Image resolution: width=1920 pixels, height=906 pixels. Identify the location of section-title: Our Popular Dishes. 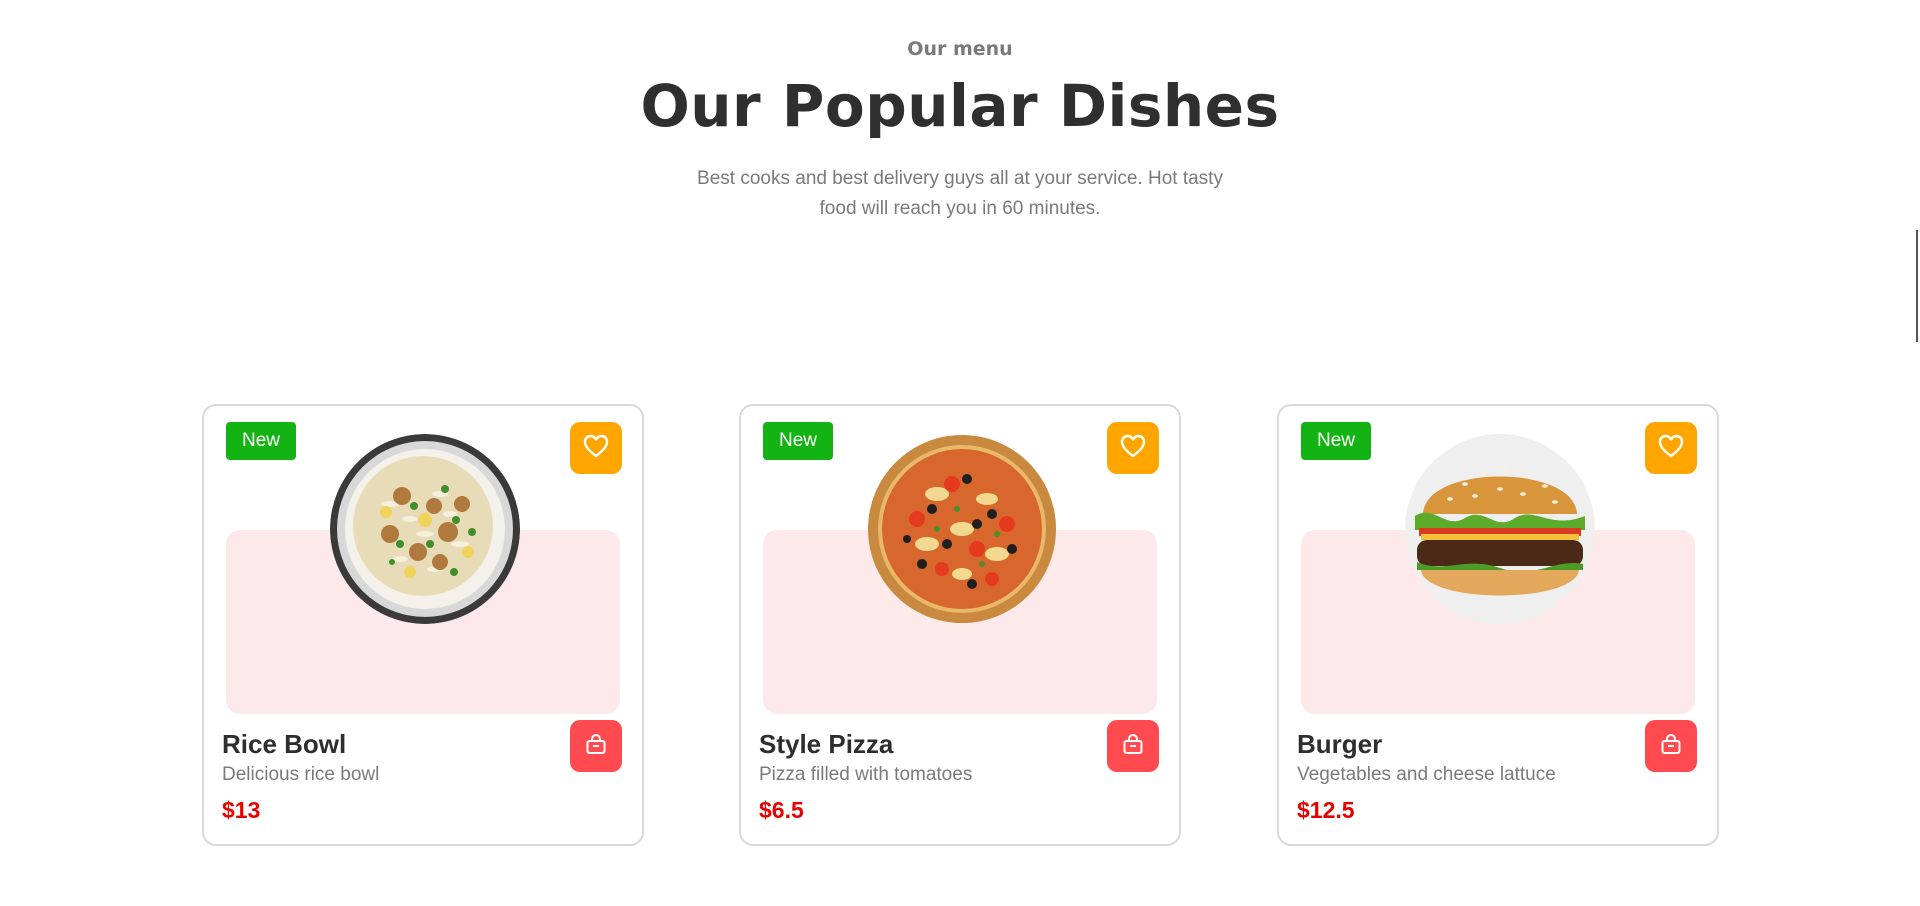
(960, 106).